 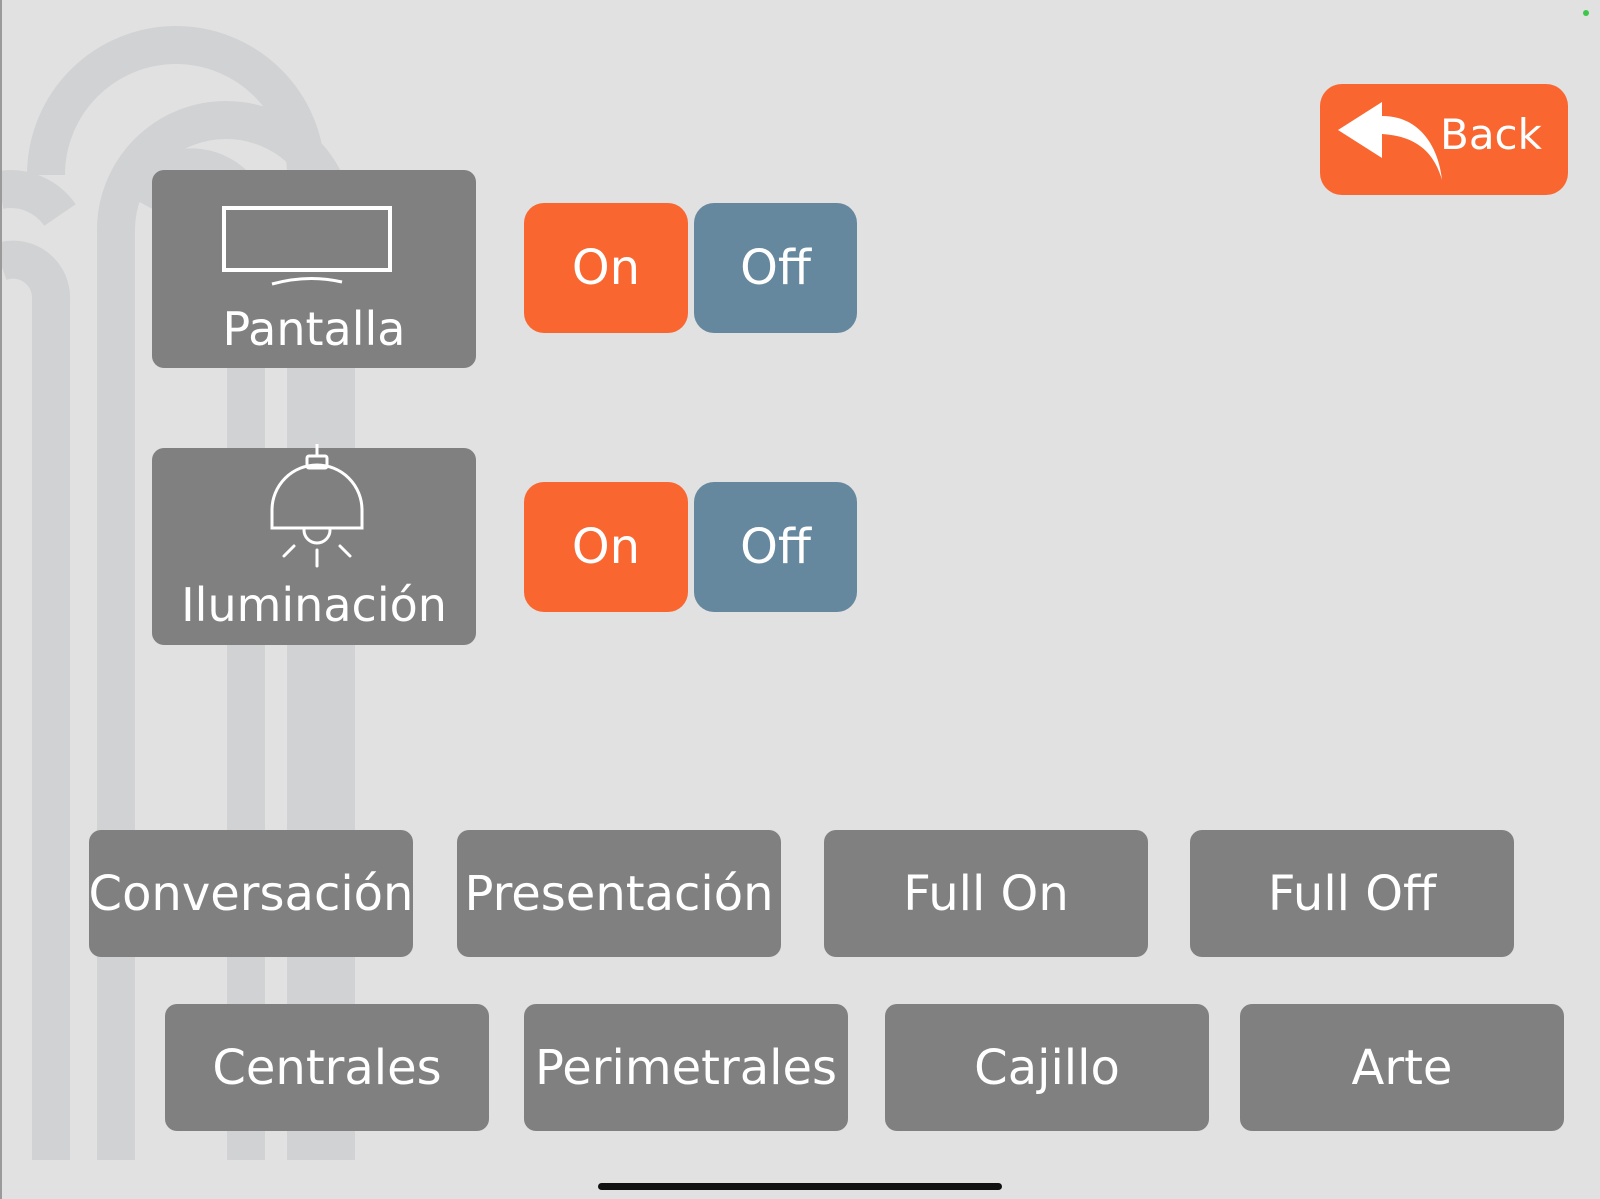 What do you see at coordinates (775, 268) in the screenshot?
I see `pantalla-off-button: Off` at bounding box center [775, 268].